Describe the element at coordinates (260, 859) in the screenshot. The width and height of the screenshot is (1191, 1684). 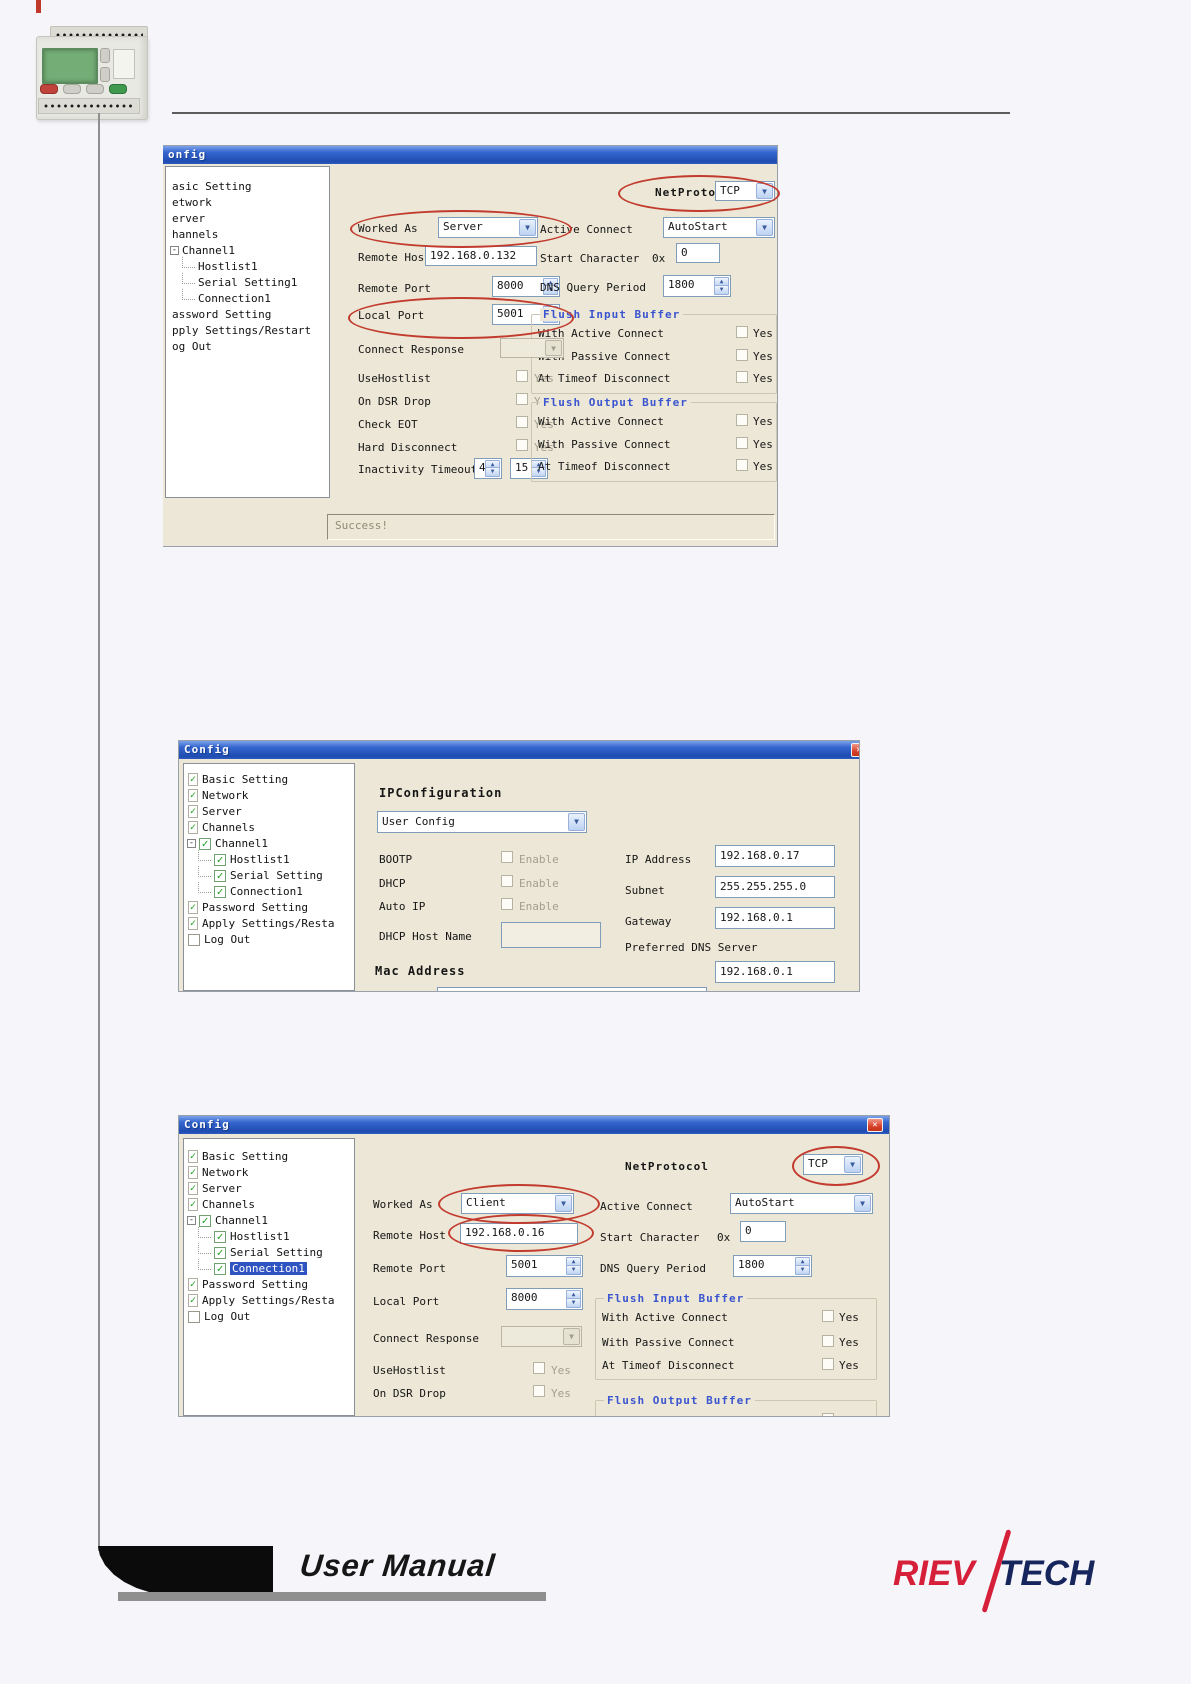
I see `tree-item-label: Hostlist1` at that location.